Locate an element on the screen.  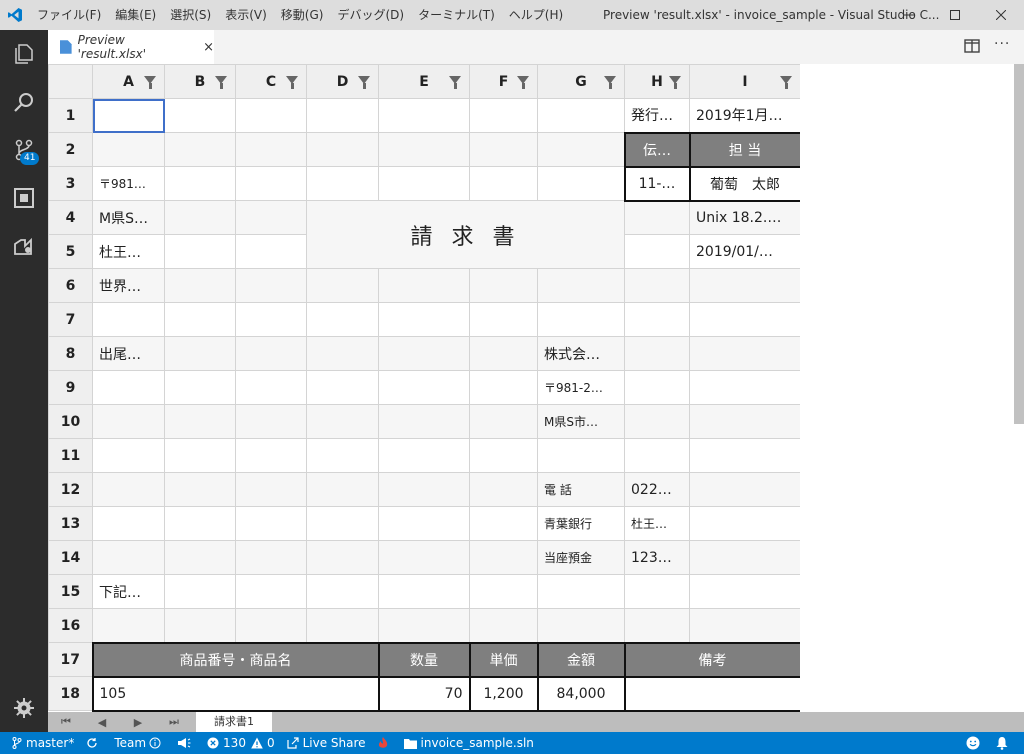
cell-c8 is located at coordinates (271, 353).